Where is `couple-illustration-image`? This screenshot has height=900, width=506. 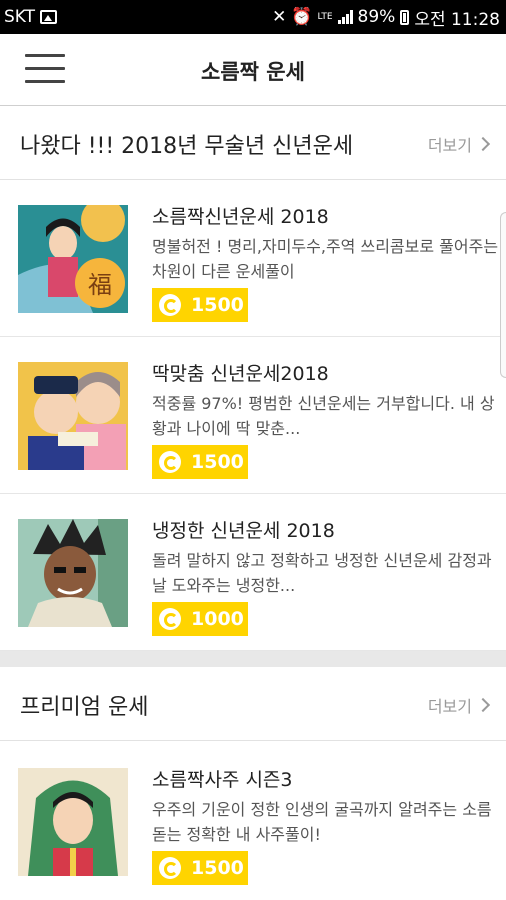
couple-illustration-image is located at coordinates (73, 416).